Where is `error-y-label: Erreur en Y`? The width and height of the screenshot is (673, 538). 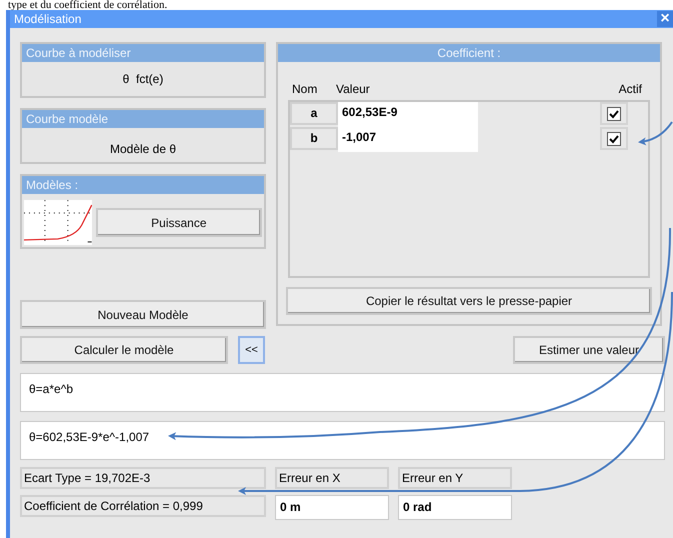
error-y-label: Erreur en Y is located at coordinates (455, 478).